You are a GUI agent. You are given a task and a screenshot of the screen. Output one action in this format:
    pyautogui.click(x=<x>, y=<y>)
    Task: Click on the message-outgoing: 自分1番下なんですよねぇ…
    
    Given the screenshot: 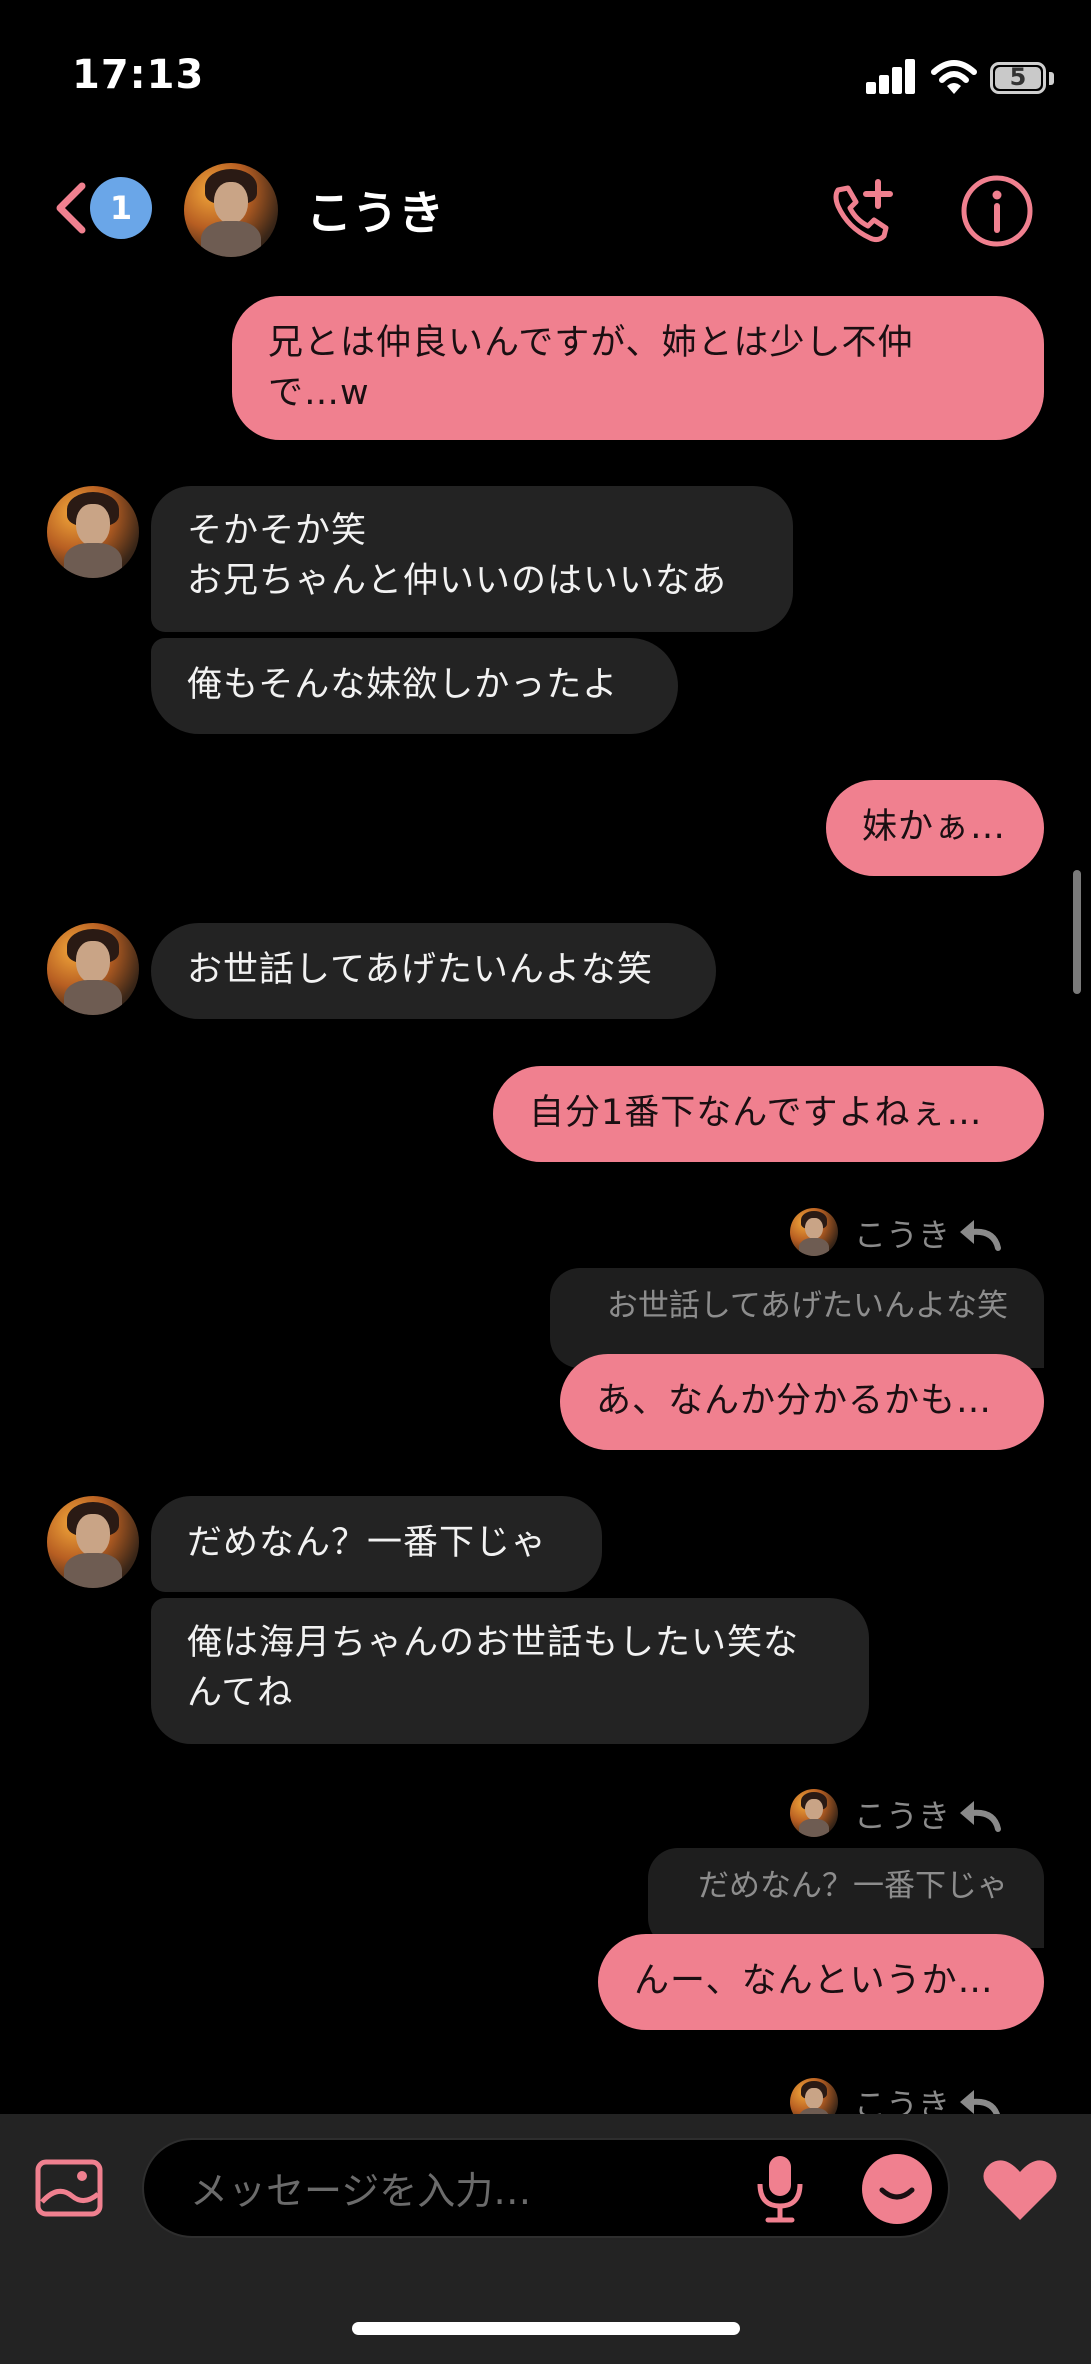 What is the action you would take?
    pyautogui.click(x=768, y=1114)
    